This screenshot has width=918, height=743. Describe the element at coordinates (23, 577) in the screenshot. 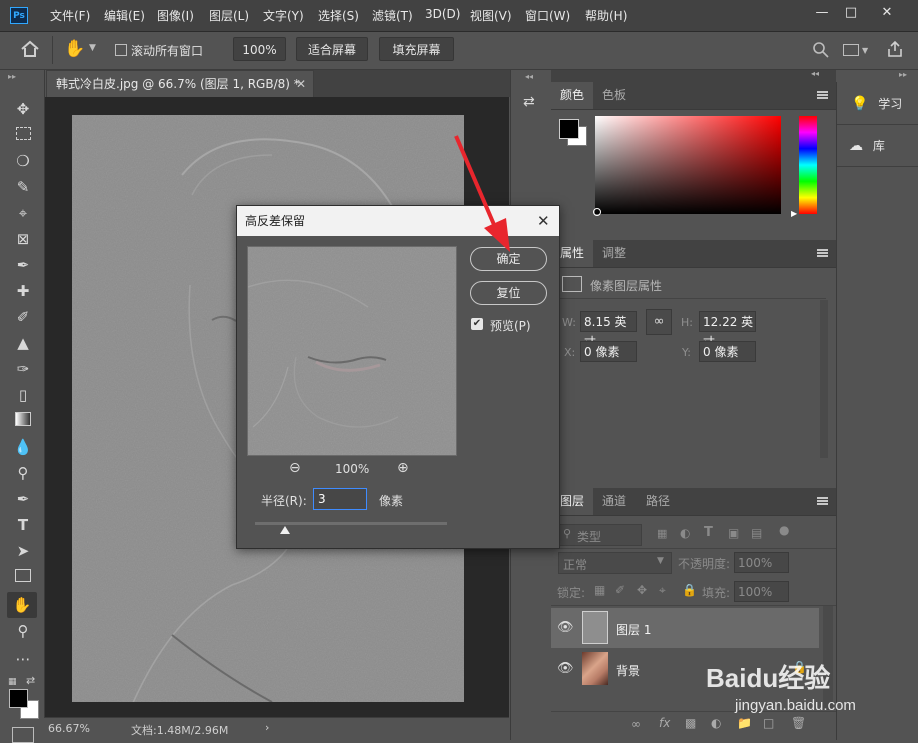

I see `rectangle-tool-icon` at that location.